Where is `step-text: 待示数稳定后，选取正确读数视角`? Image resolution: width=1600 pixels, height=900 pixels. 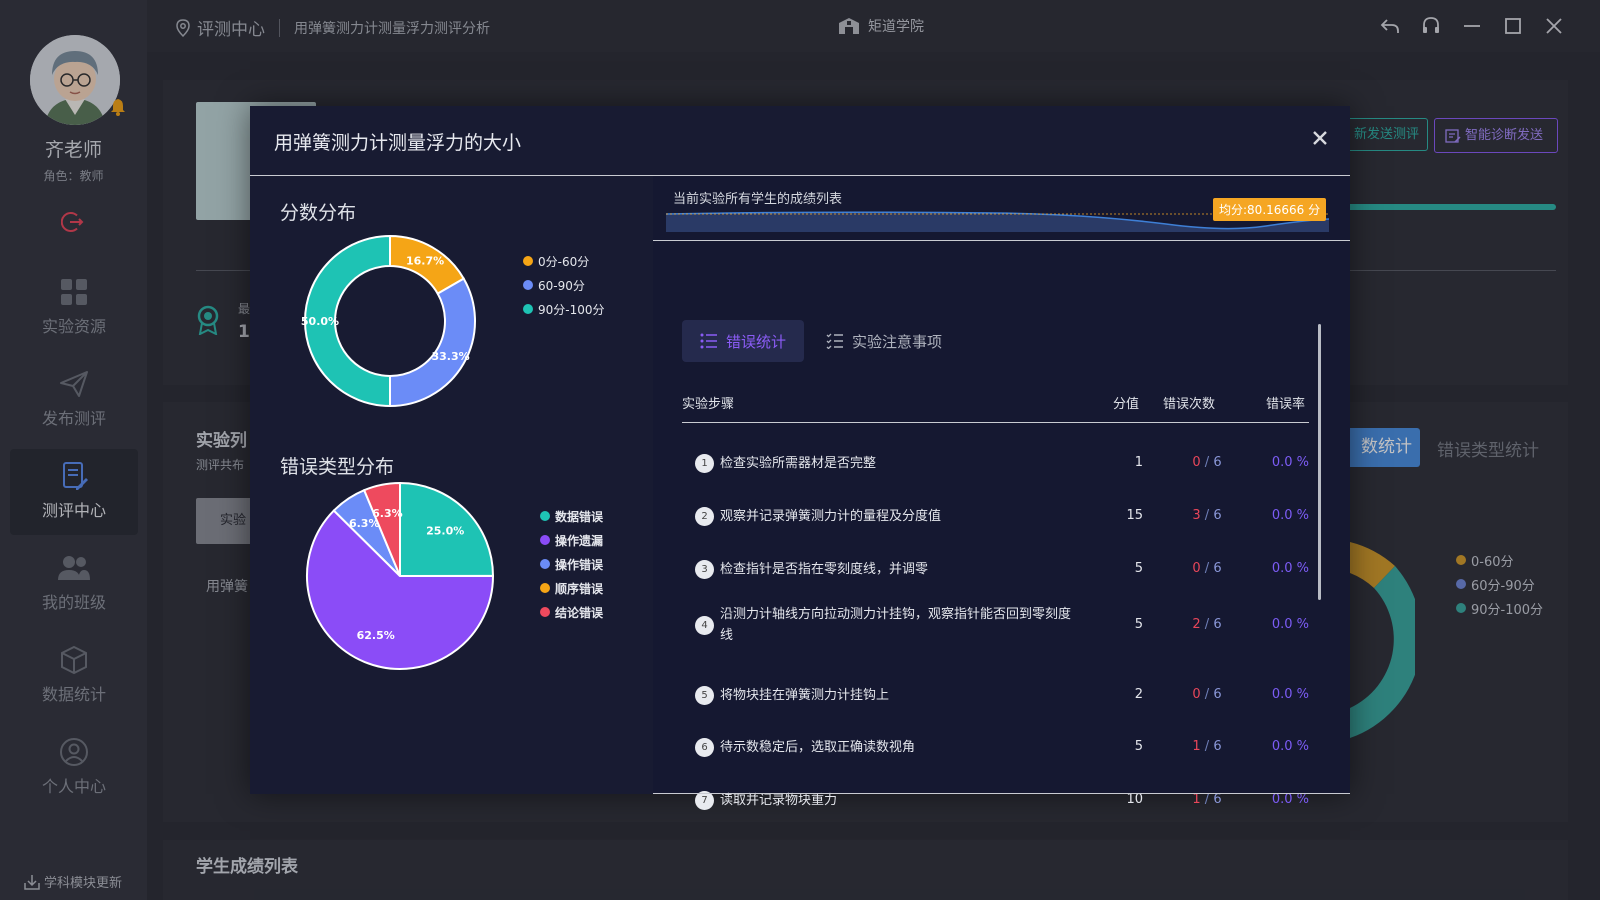 step-text: 待示数稳定后，选取正确读数视角 is located at coordinates (818, 747).